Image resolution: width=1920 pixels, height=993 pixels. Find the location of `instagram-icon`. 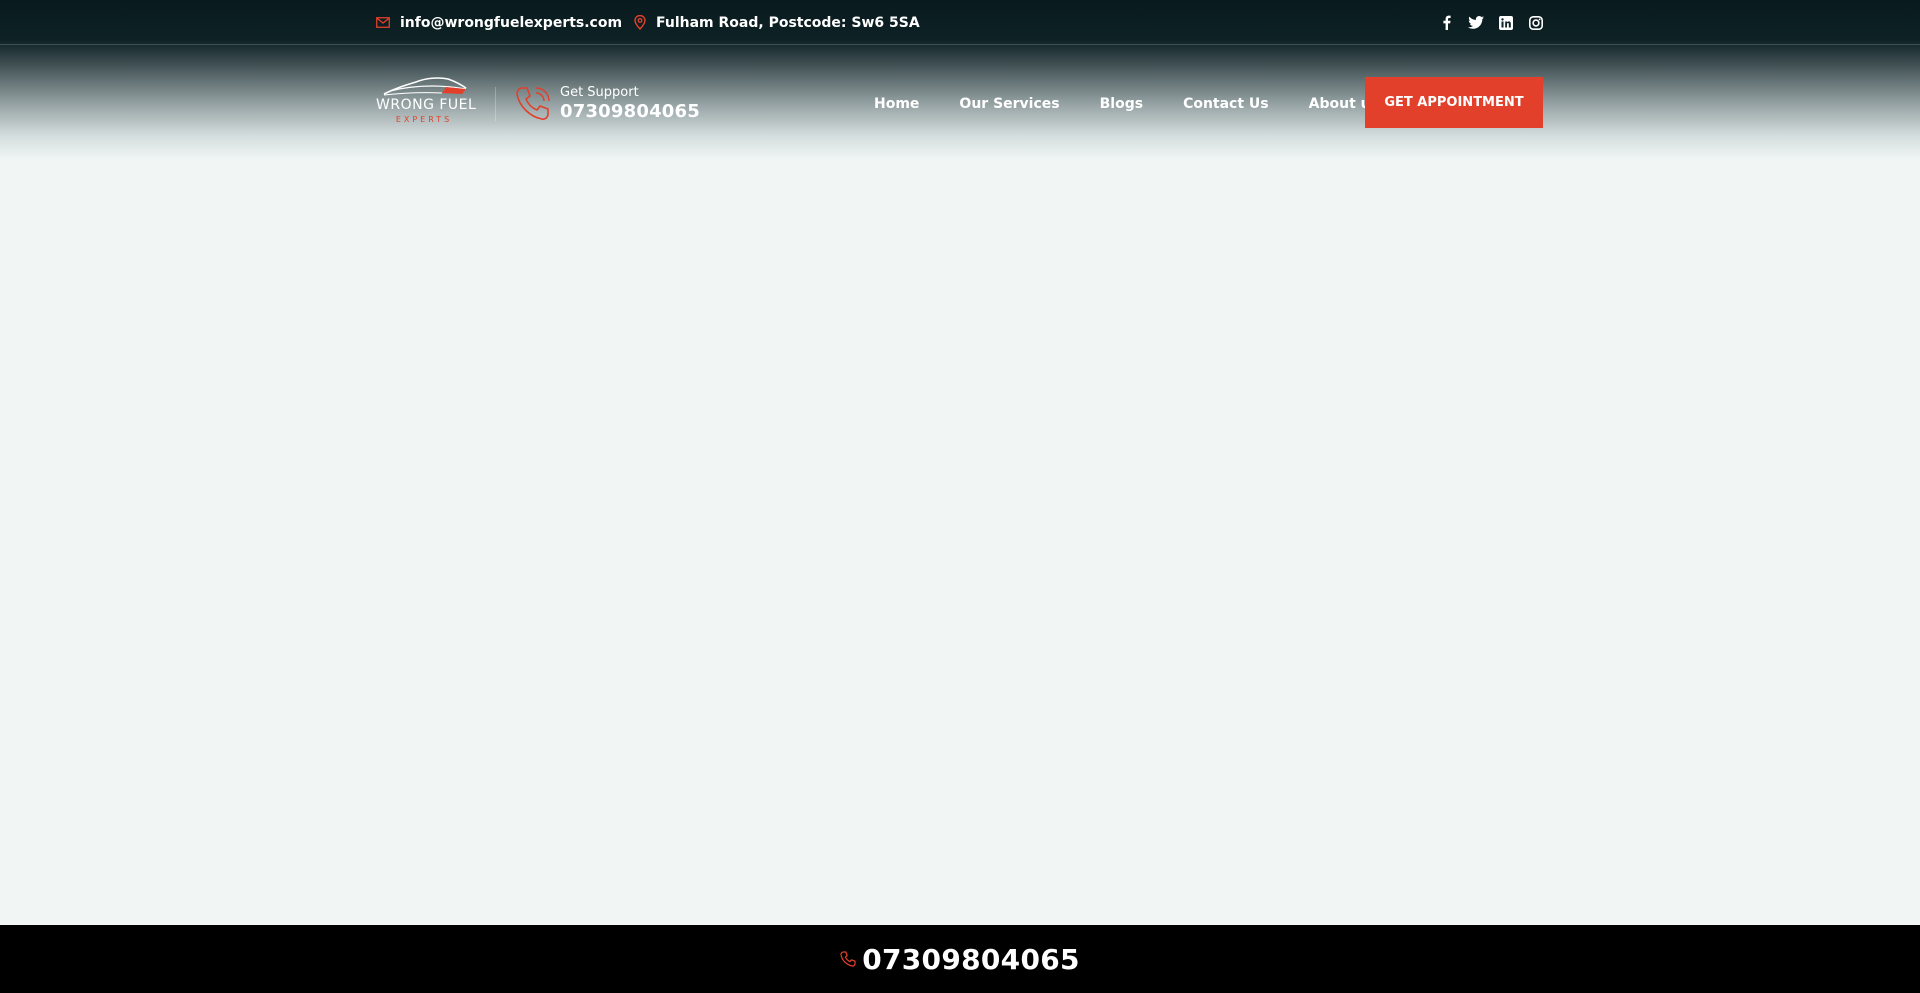

instagram-icon is located at coordinates (1536, 23).